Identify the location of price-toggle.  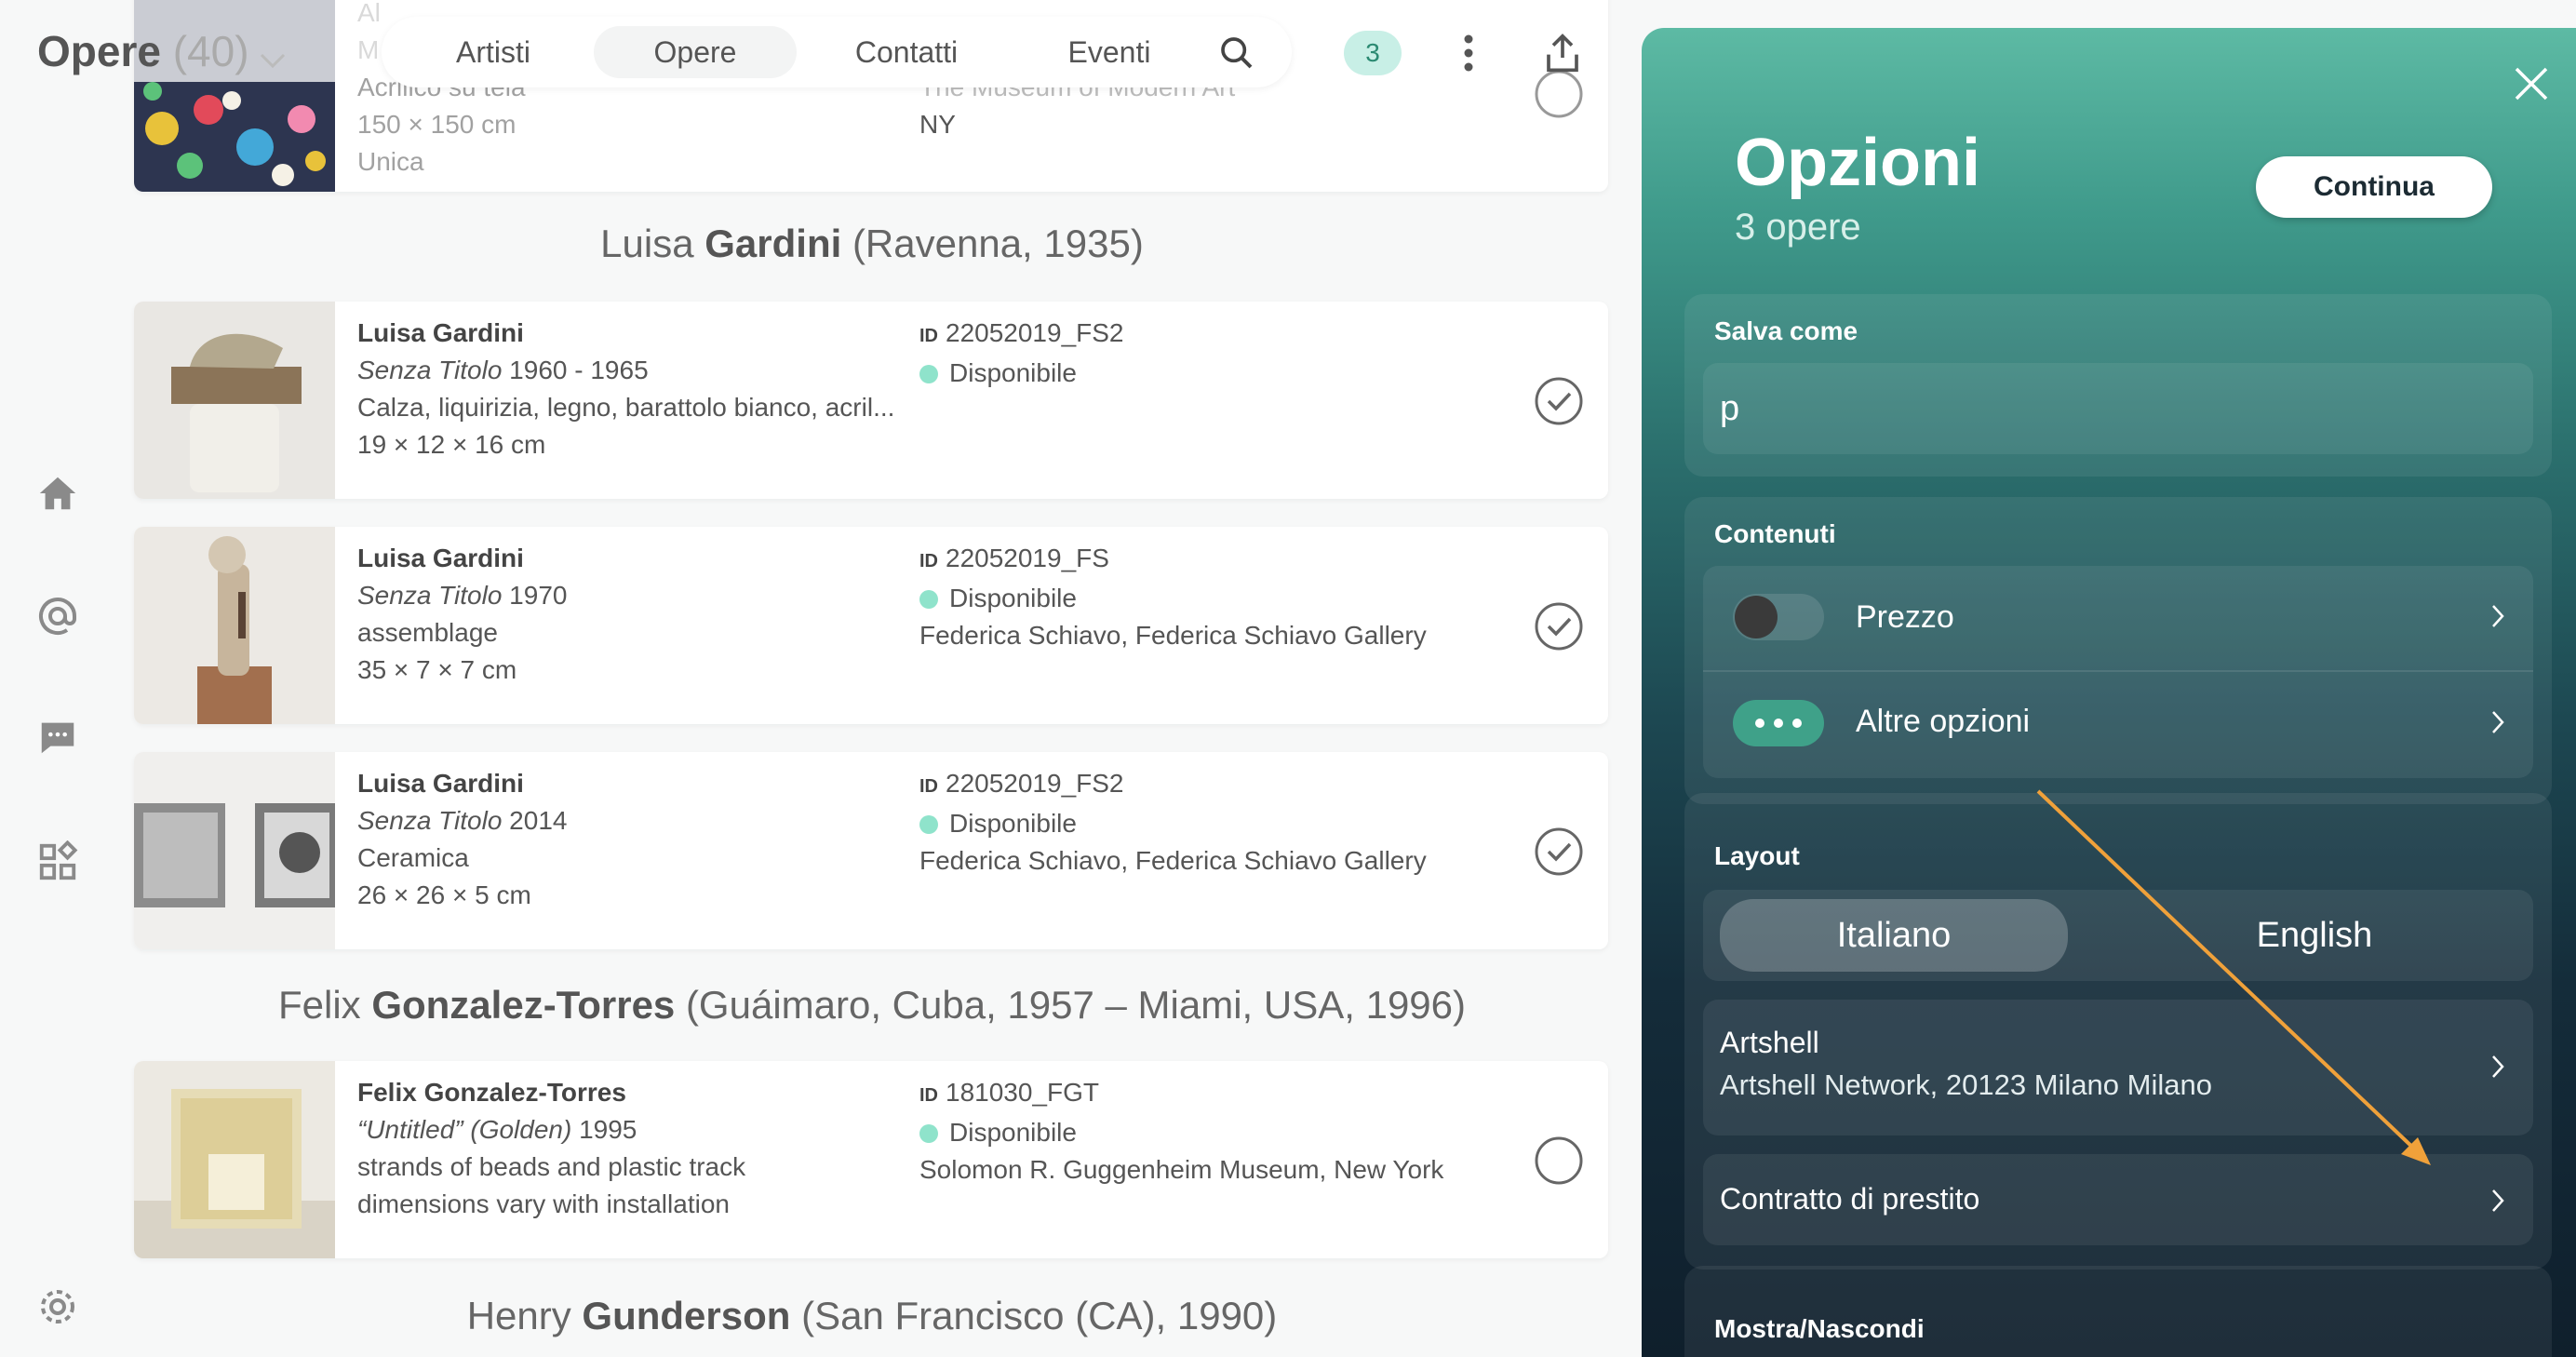
(1778, 617).